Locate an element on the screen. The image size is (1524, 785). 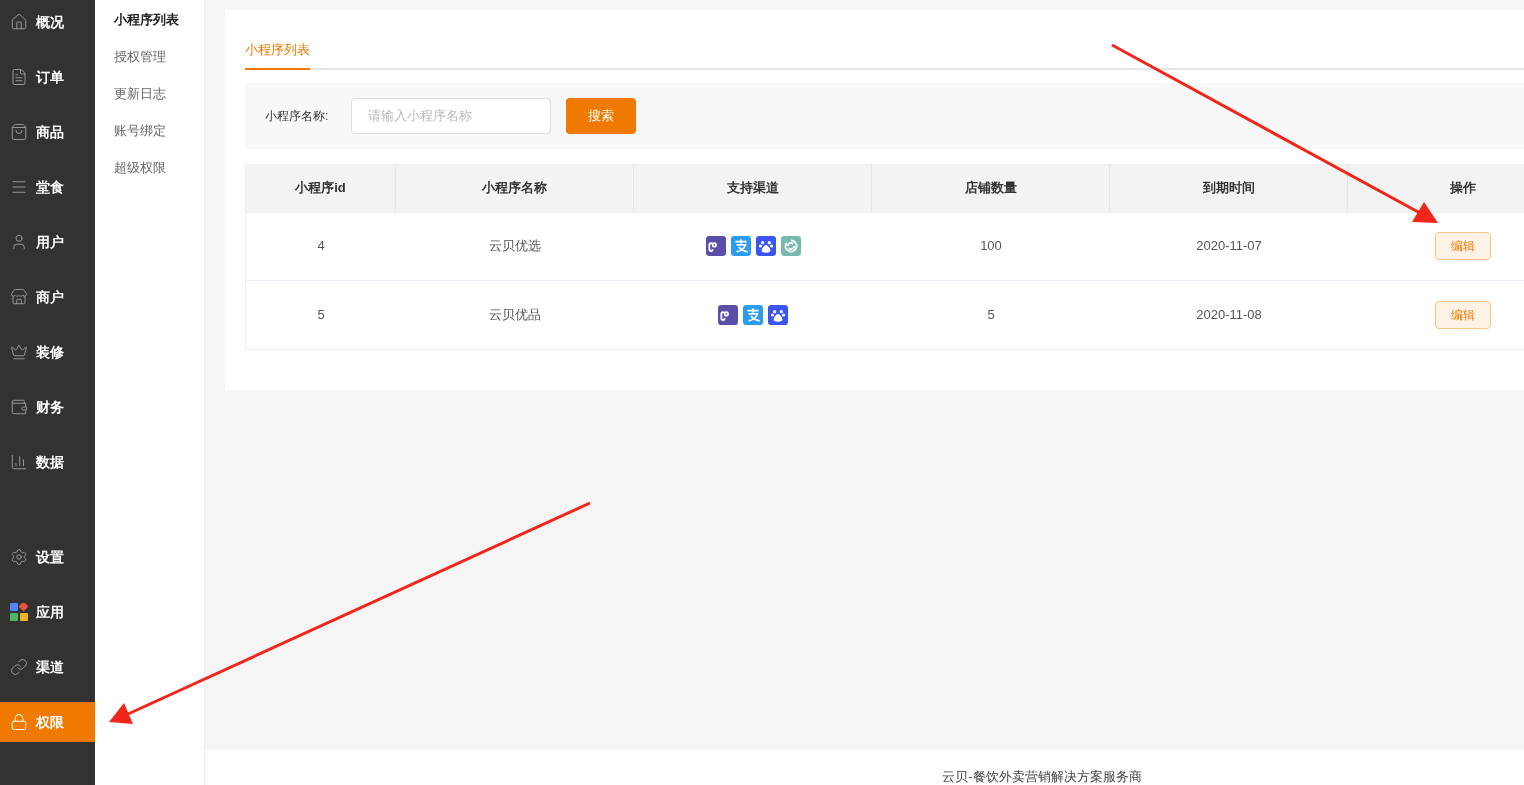
document-icon is located at coordinates (19, 77).